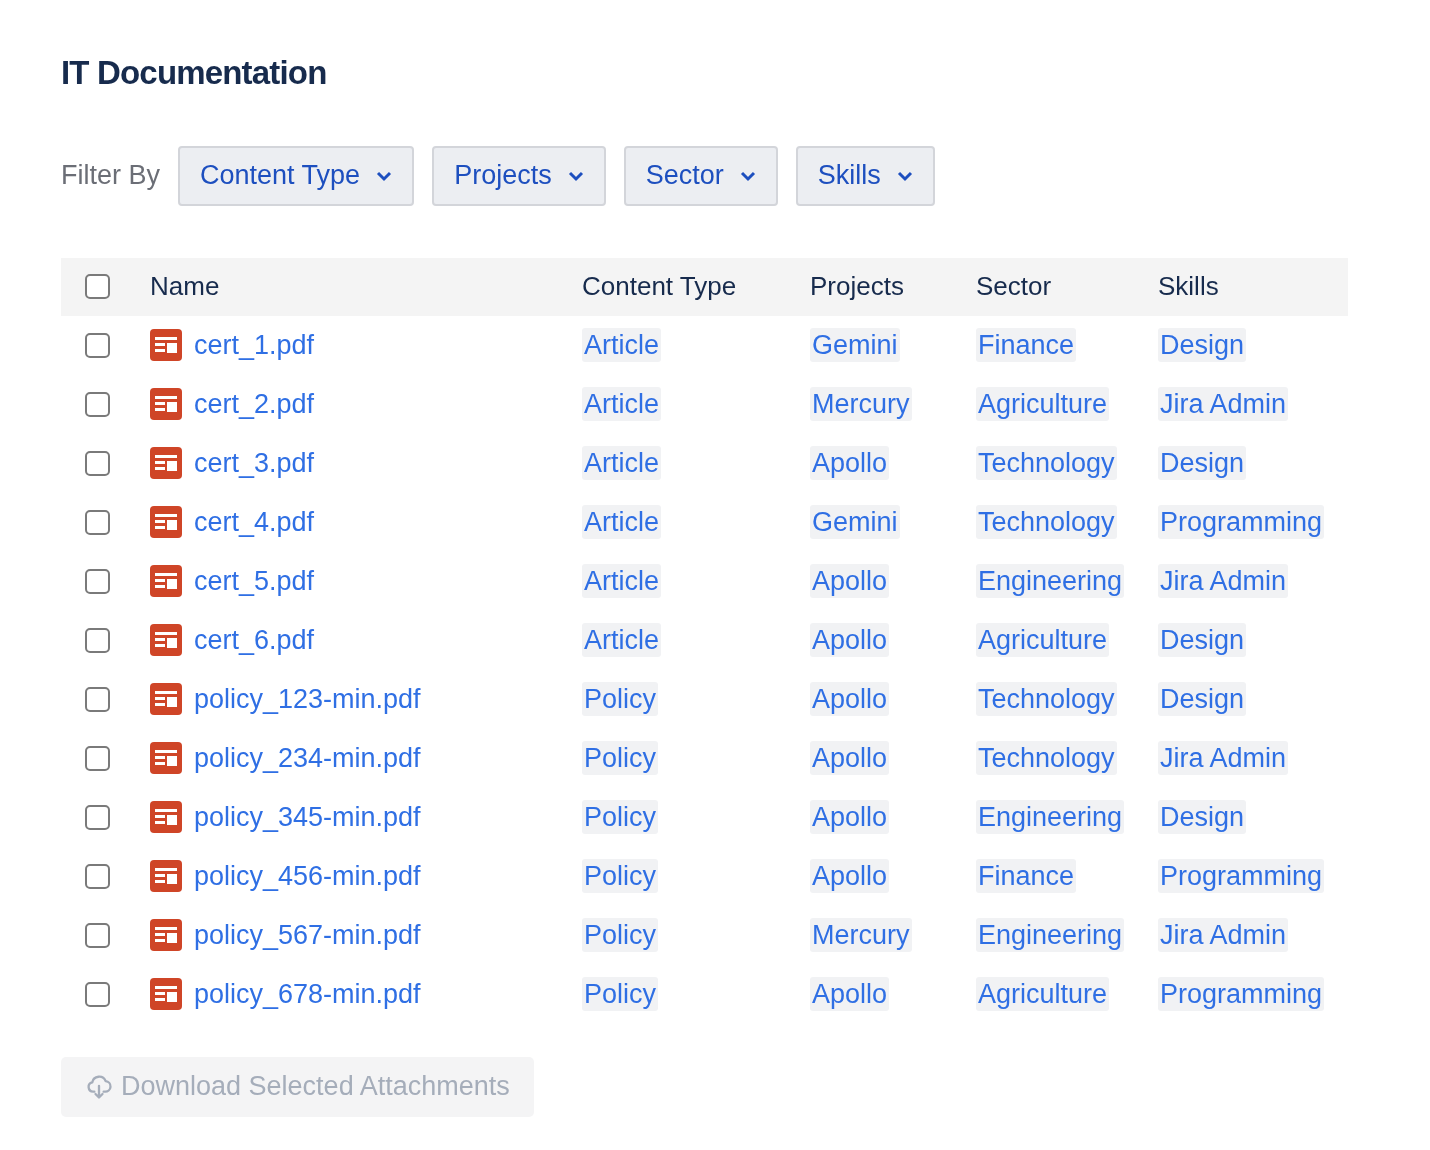 Image resolution: width=1430 pixels, height=1150 pixels. I want to click on file-link: policy_567-min.pdf, so click(307, 935).